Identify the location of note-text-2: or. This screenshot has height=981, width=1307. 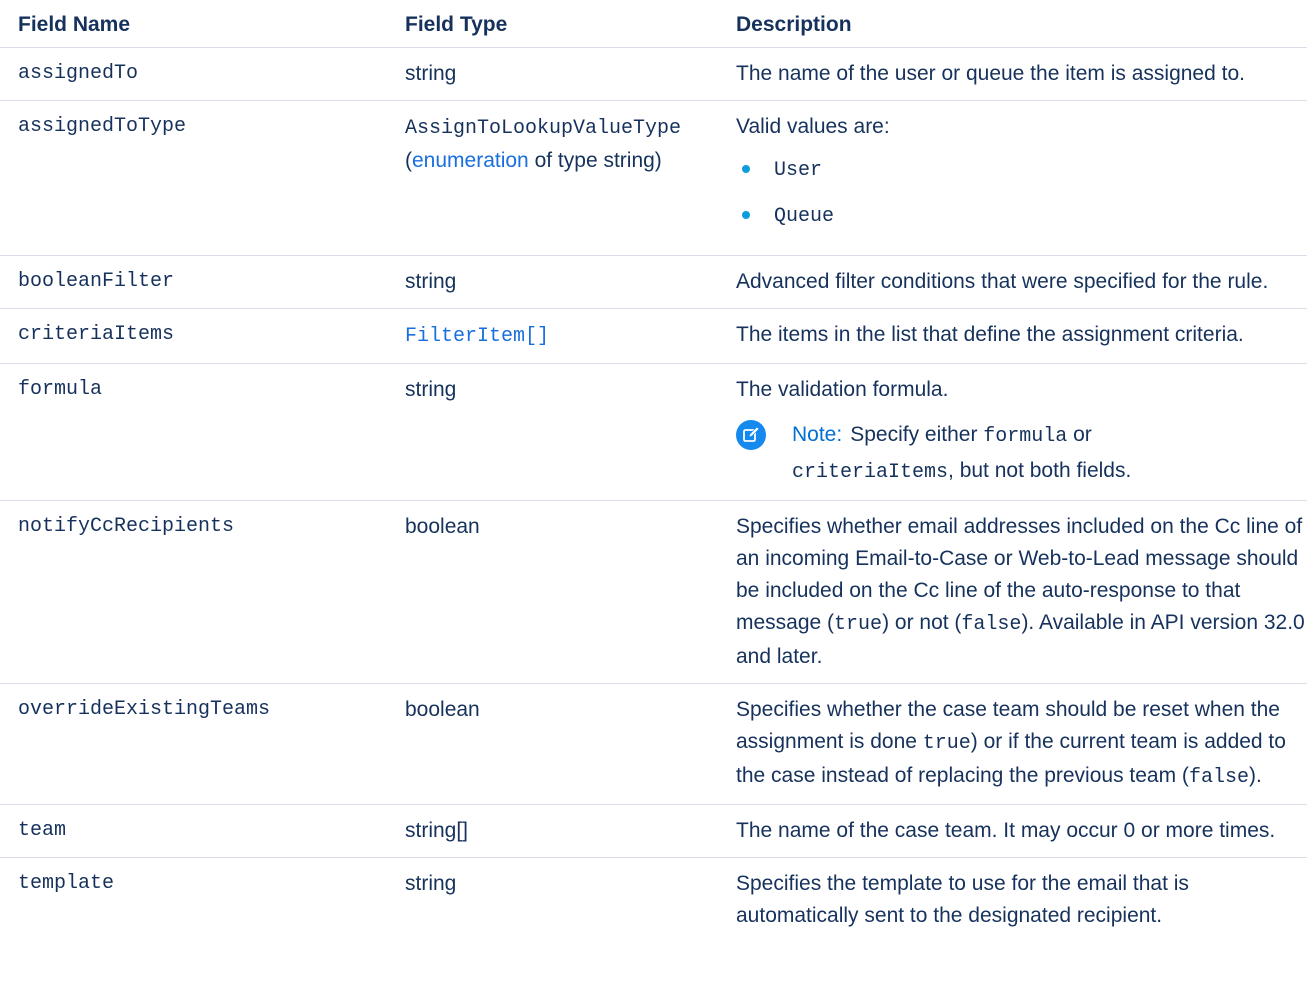
(1079, 434).